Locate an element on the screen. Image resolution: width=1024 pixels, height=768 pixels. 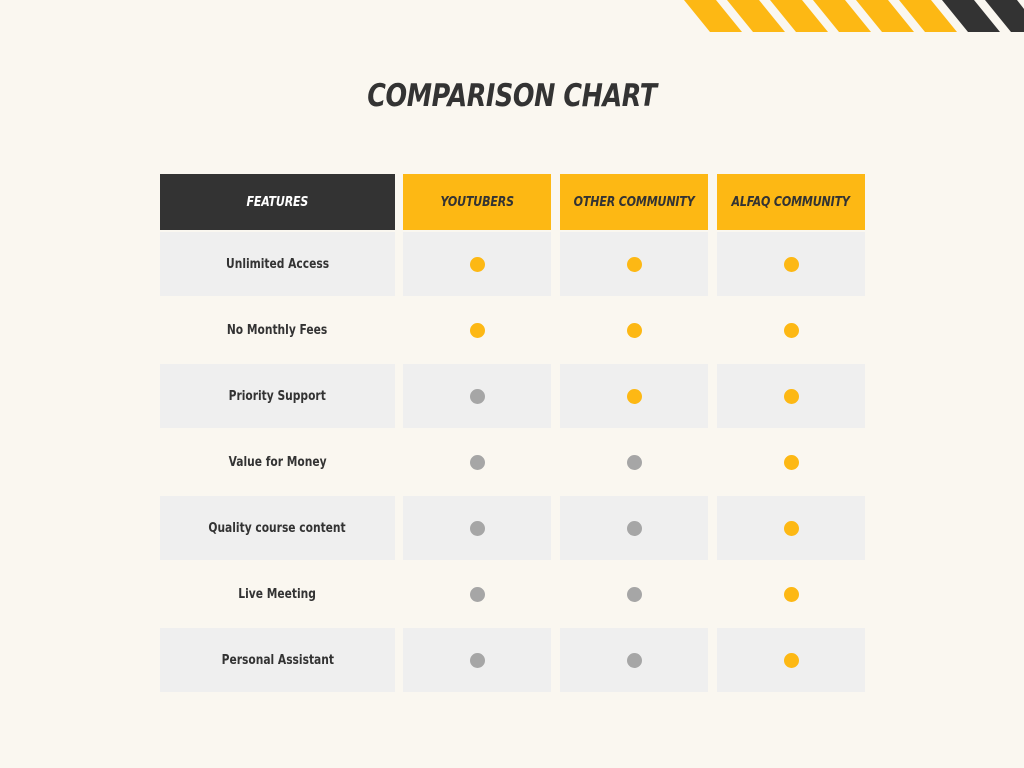
feature-cell: No Monthly Fees is located at coordinates (277, 330).